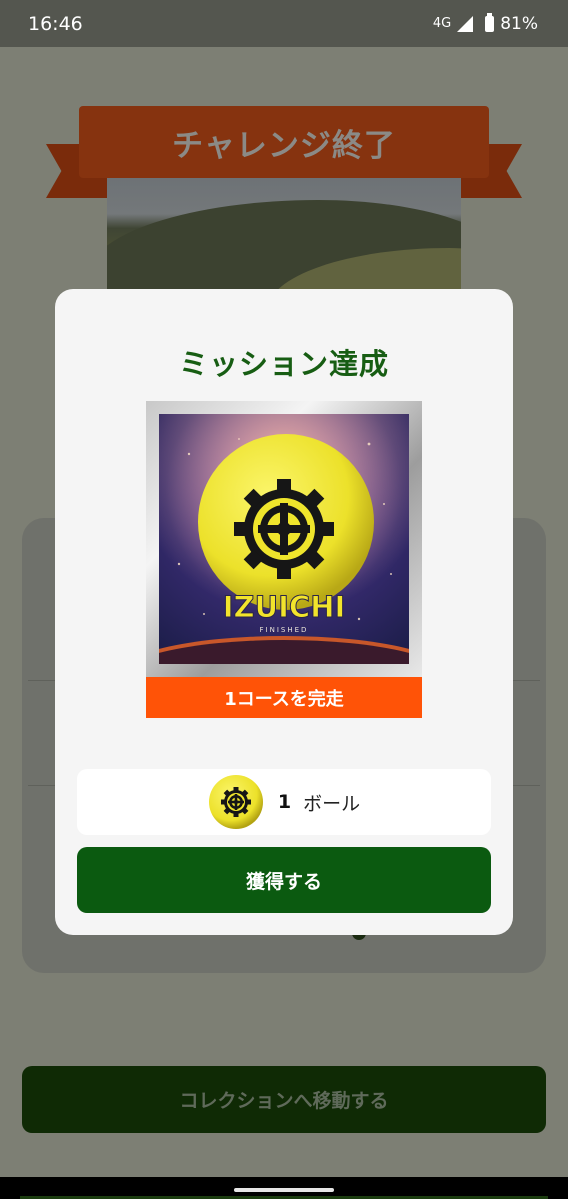 The width and height of the screenshot is (568, 1199). What do you see at coordinates (284, 630) in the screenshot?
I see `badge-art-subtitle: FINISHED` at bounding box center [284, 630].